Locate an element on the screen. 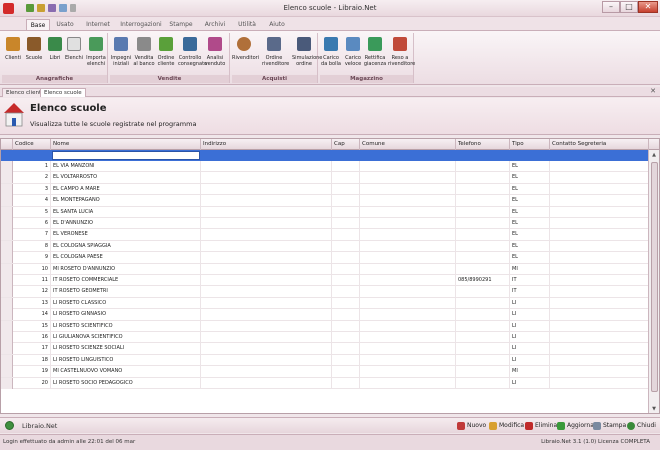  scroll-up-icon: ▲ is located at coordinates (654, 155).